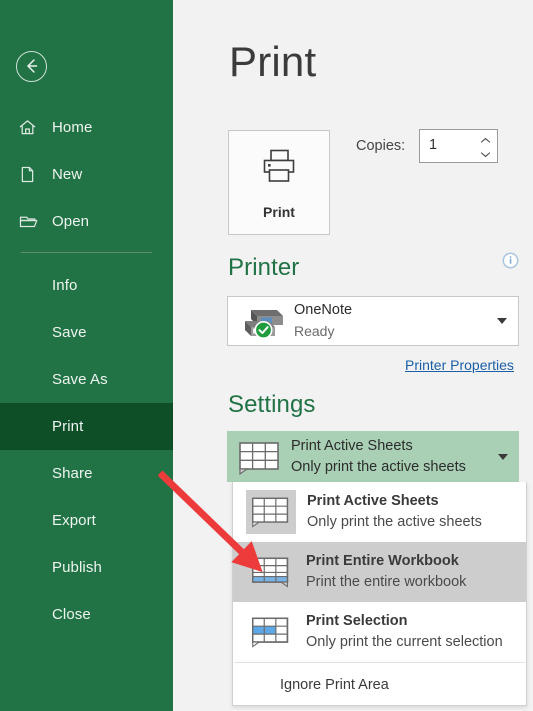 The image size is (533, 711). What do you see at coordinates (352, 446) in the screenshot?
I see `print-what-title: Print Active Sheets` at bounding box center [352, 446].